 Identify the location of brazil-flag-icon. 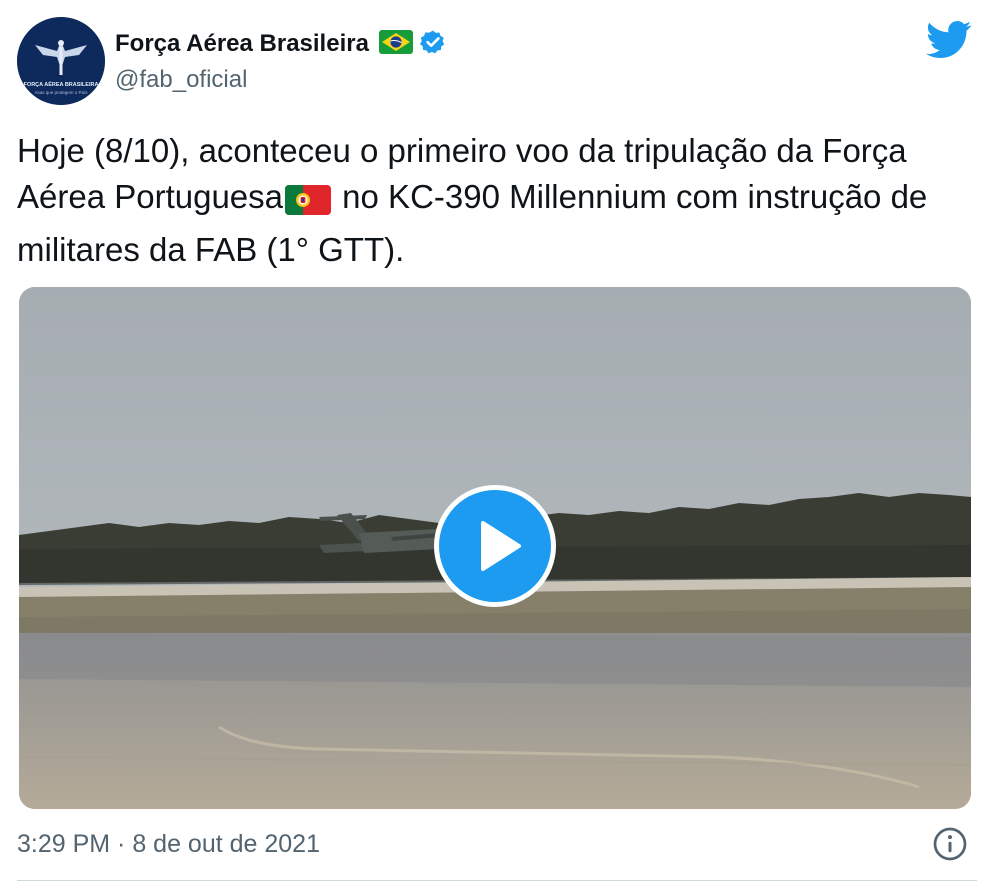
(395, 44).